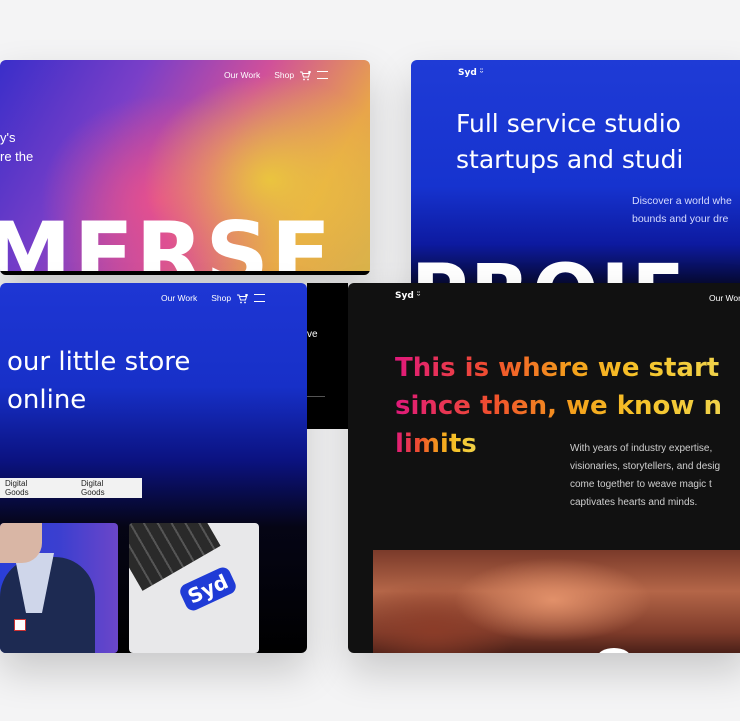 The image size is (740, 721). What do you see at coordinates (641, 448) in the screenshot?
I see `about-body-line-1: With years of industry expertise,` at bounding box center [641, 448].